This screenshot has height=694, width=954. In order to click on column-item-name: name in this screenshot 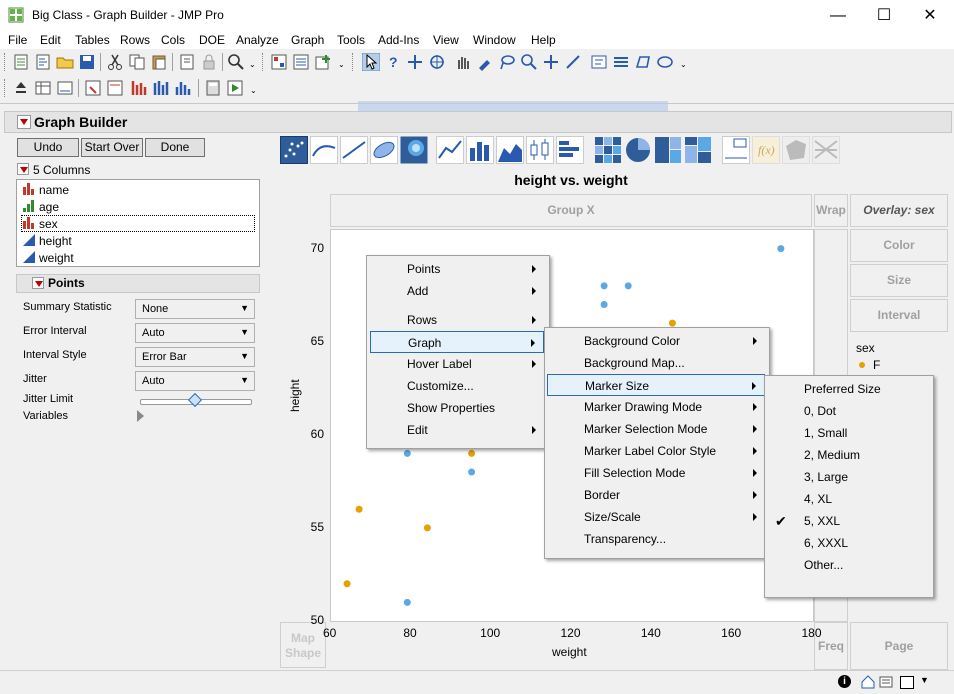, I will do `click(138, 189)`.